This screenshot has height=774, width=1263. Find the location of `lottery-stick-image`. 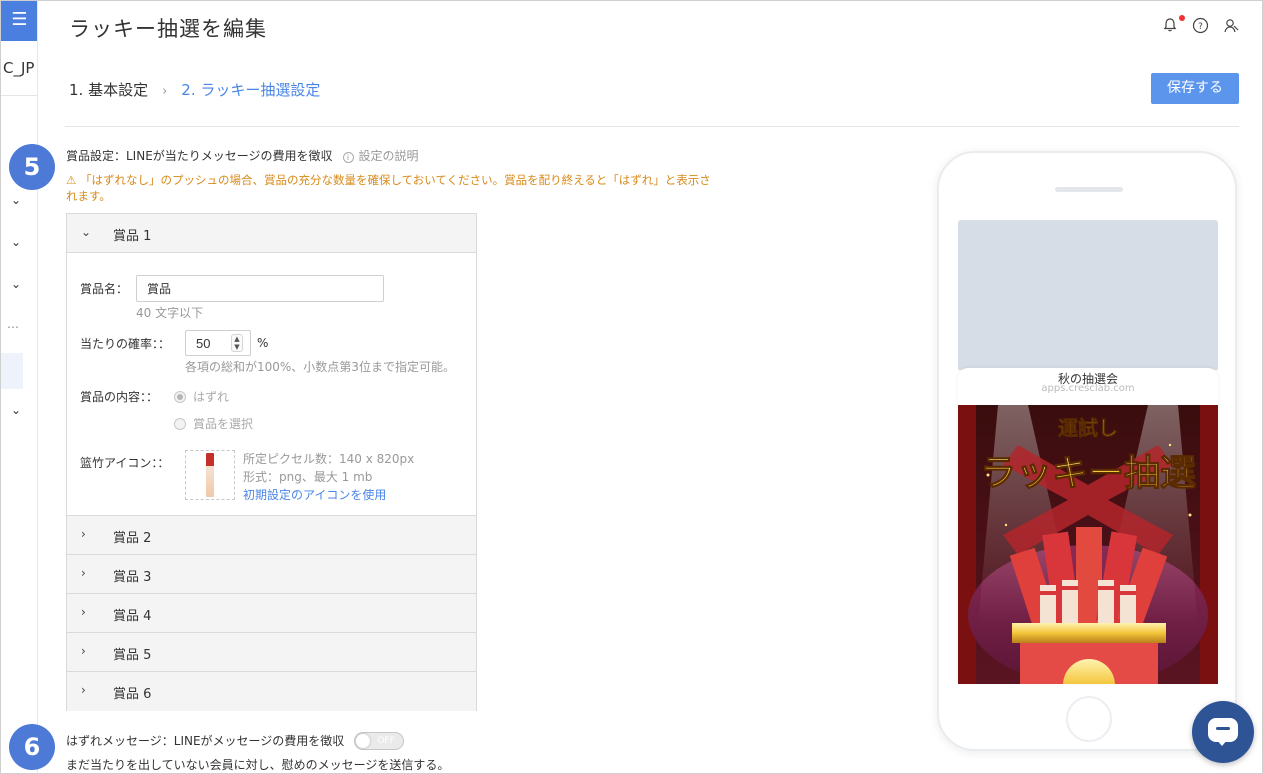

lottery-stick-image is located at coordinates (210, 475).